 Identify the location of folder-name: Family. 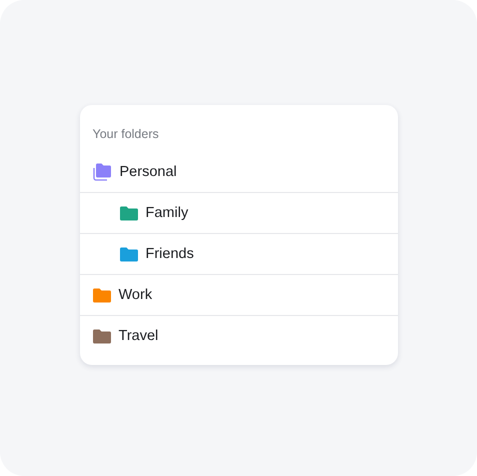
(167, 213).